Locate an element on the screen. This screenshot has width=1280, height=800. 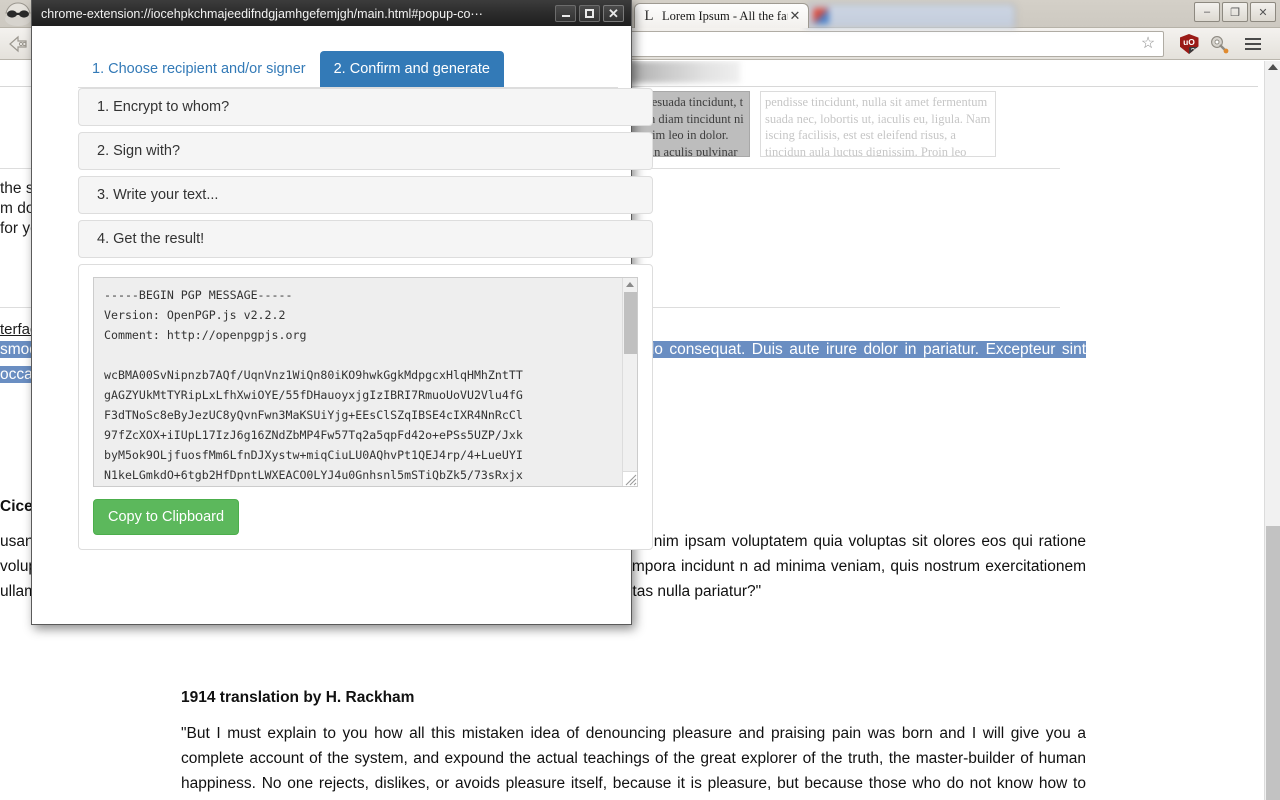
pgp-scrollbar-thumb is located at coordinates (630, 323).